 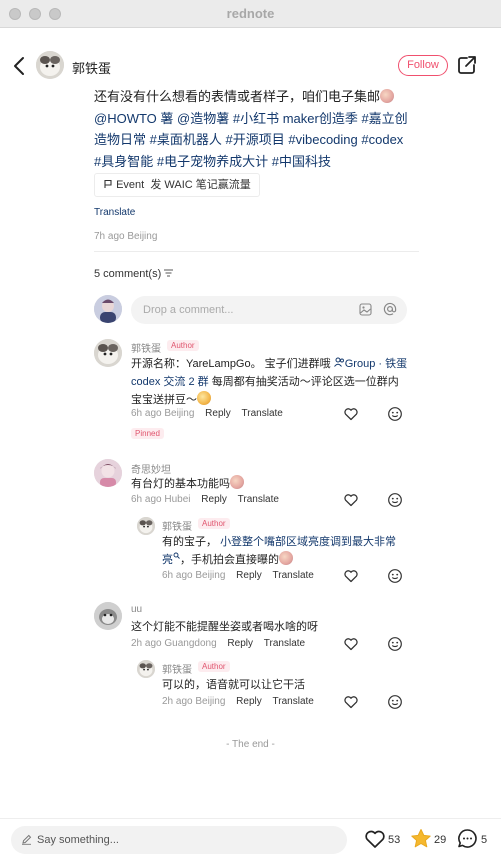 What do you see at coordinates (322, 139) in the screenshot?
I see `hashtag-vibecoding: #vibecoding` at bounding box center [322, 139].